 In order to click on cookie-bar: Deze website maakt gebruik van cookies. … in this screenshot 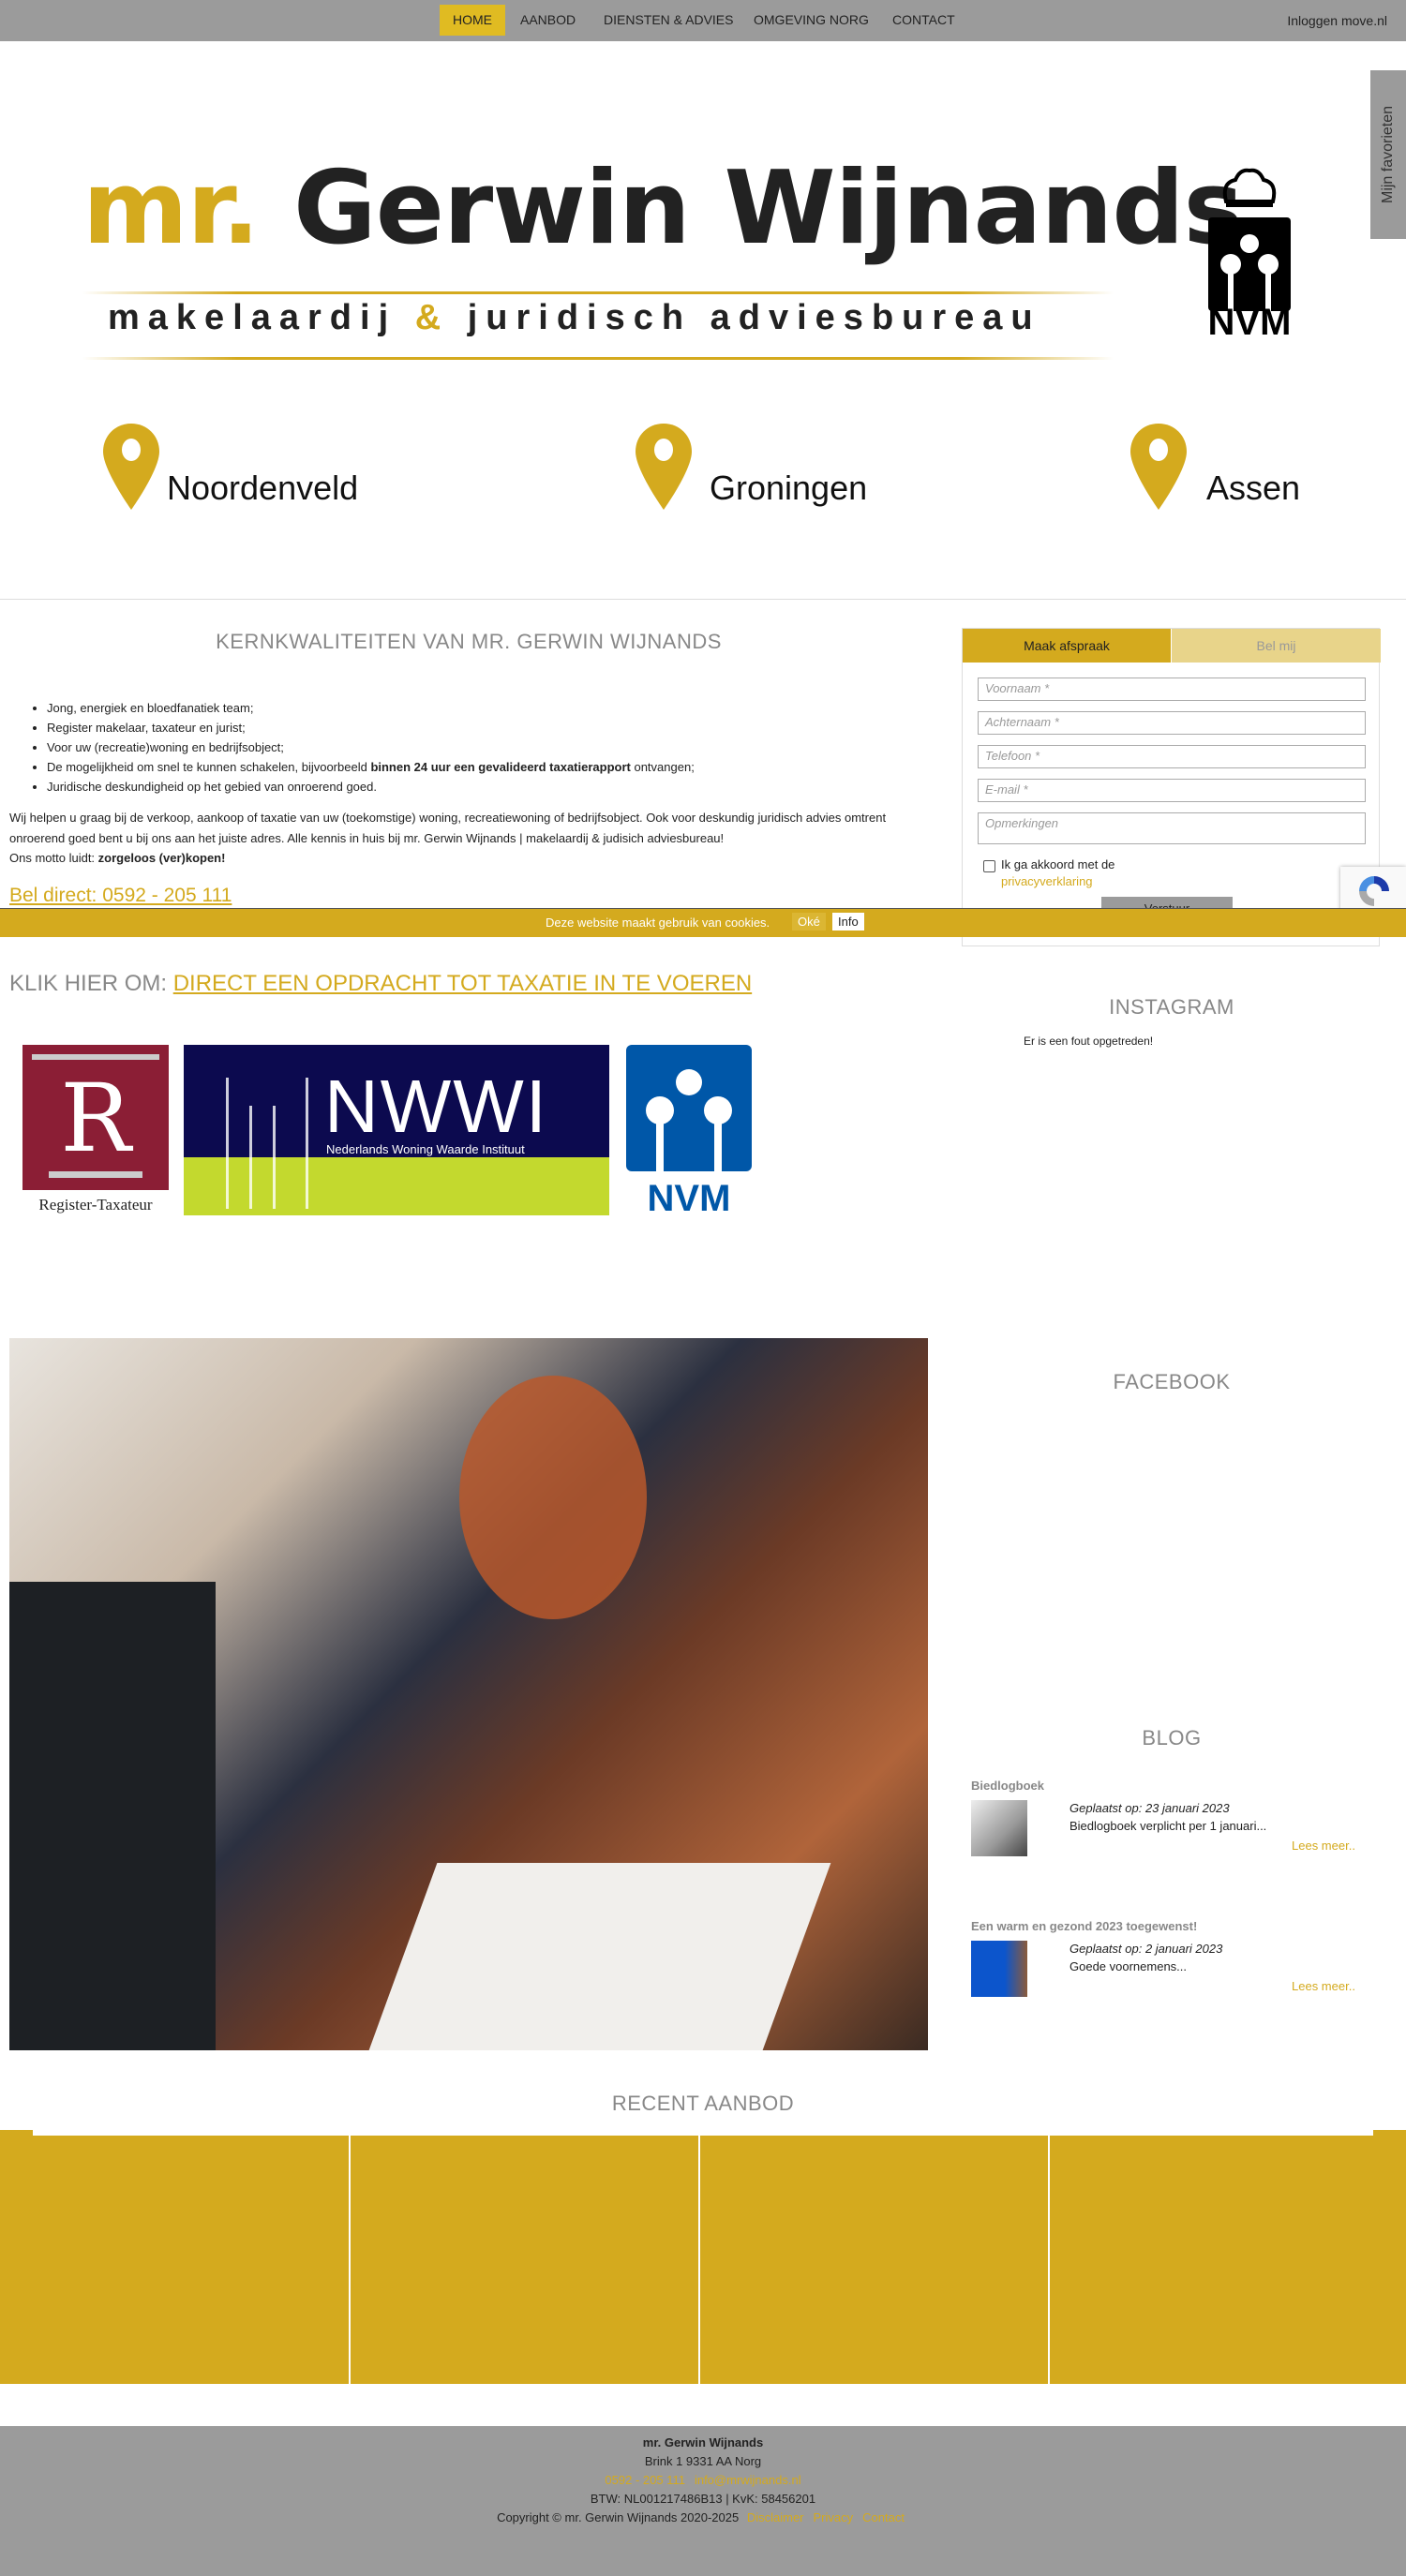, I will do `click(703, 922)`.